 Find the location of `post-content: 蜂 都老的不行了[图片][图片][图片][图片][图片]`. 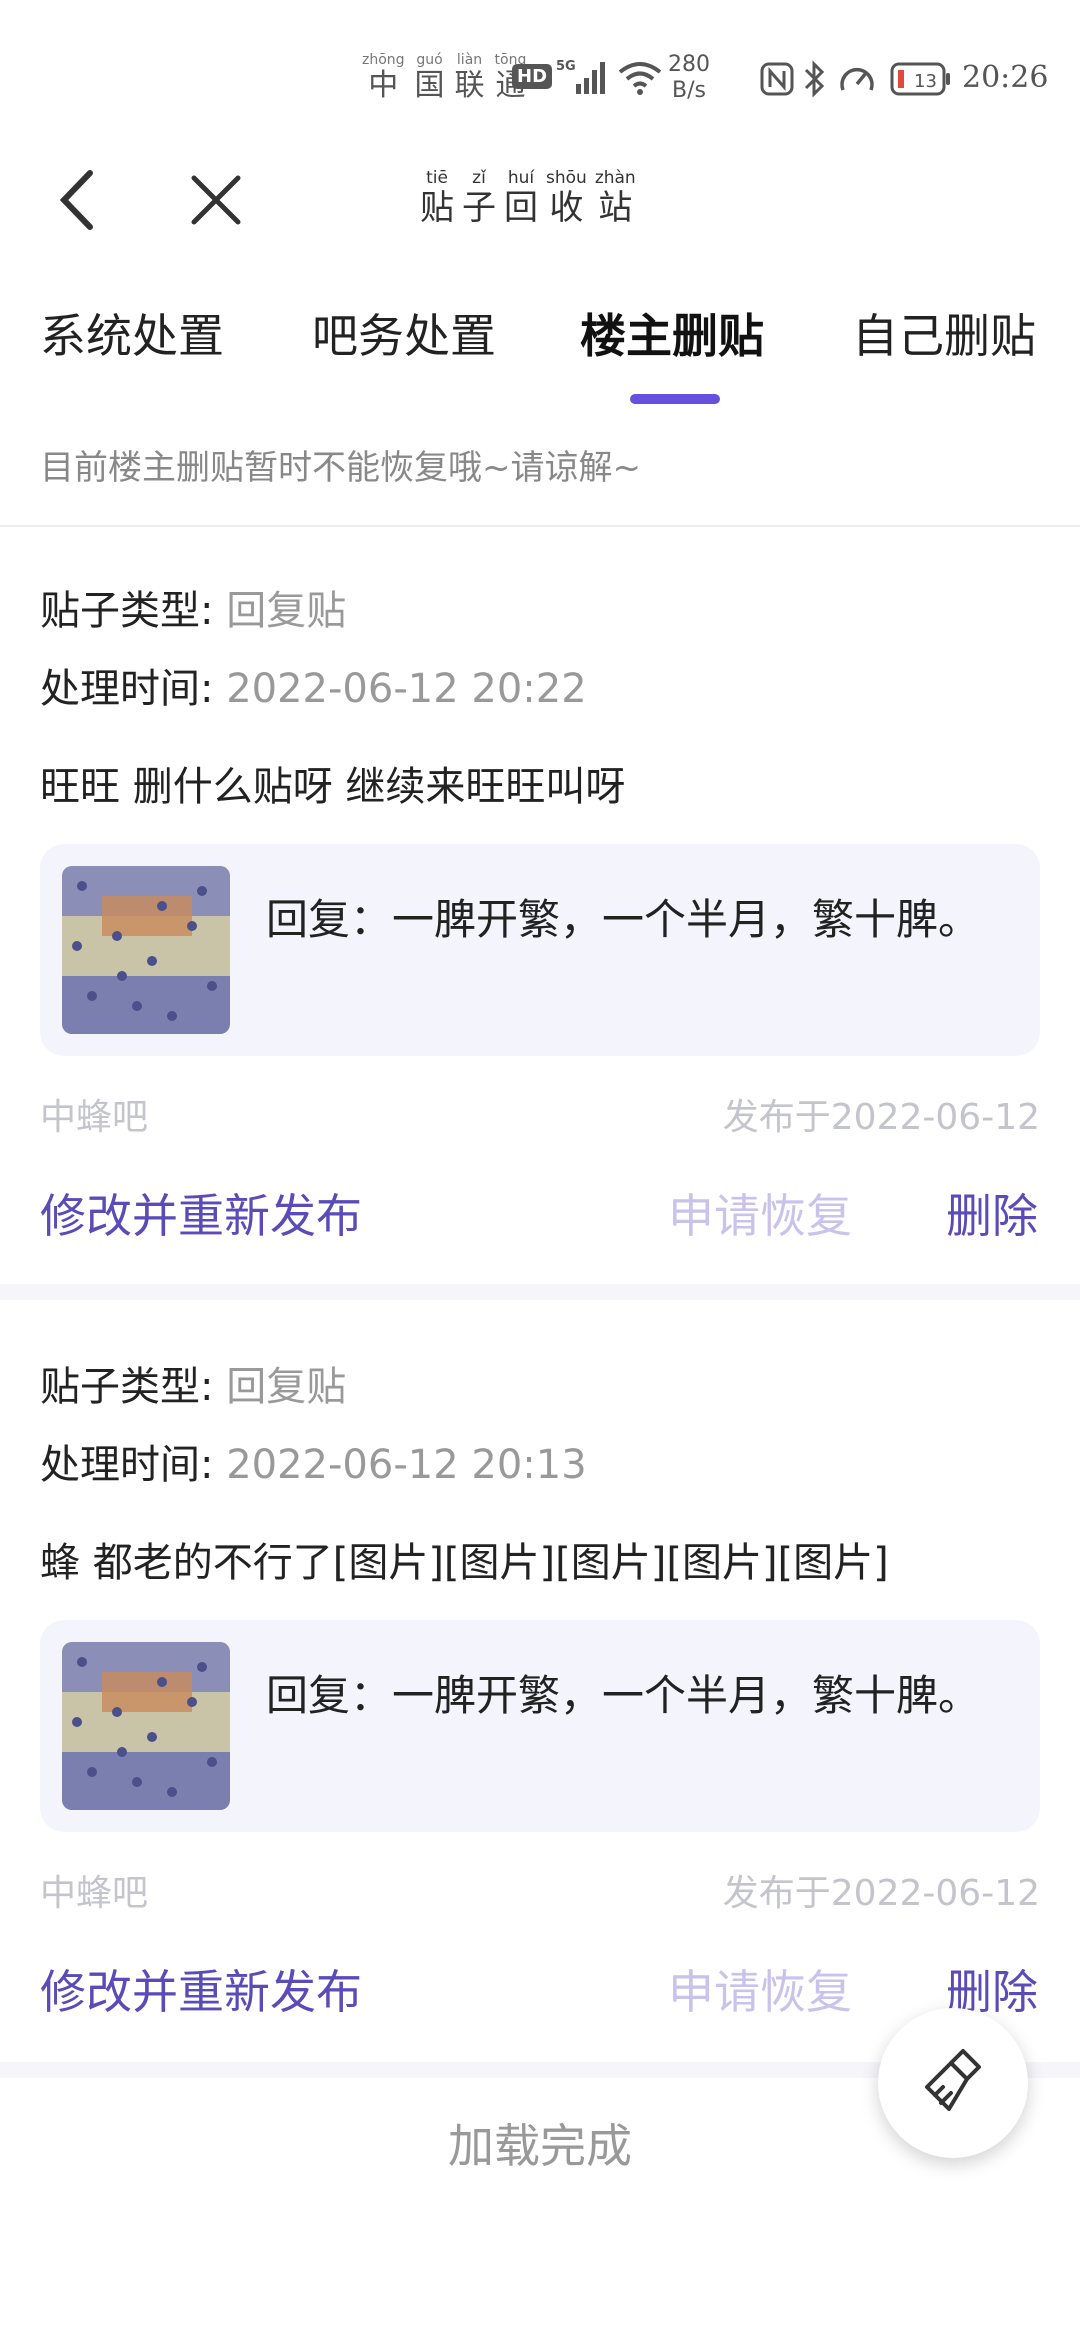

post-content: 蜂 都老的不行了[图片][图片][图片][图片][图片] is located at coordinates (464, 1563).